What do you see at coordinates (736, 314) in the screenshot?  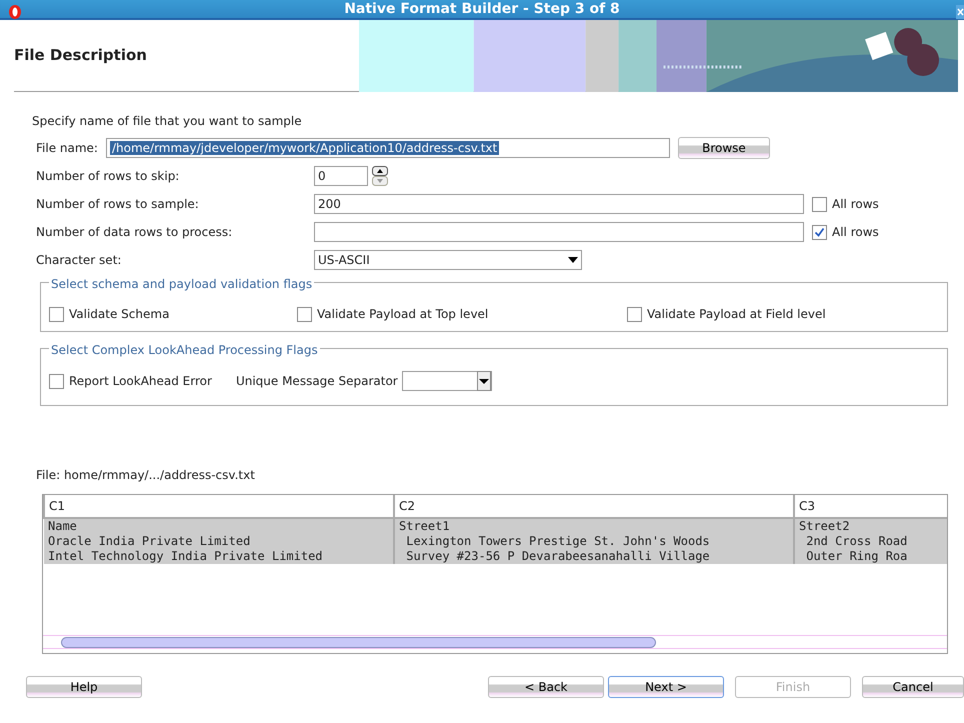 I see `checkbox-label: Validate Payload at Field level` at bounding box center [736, 314].